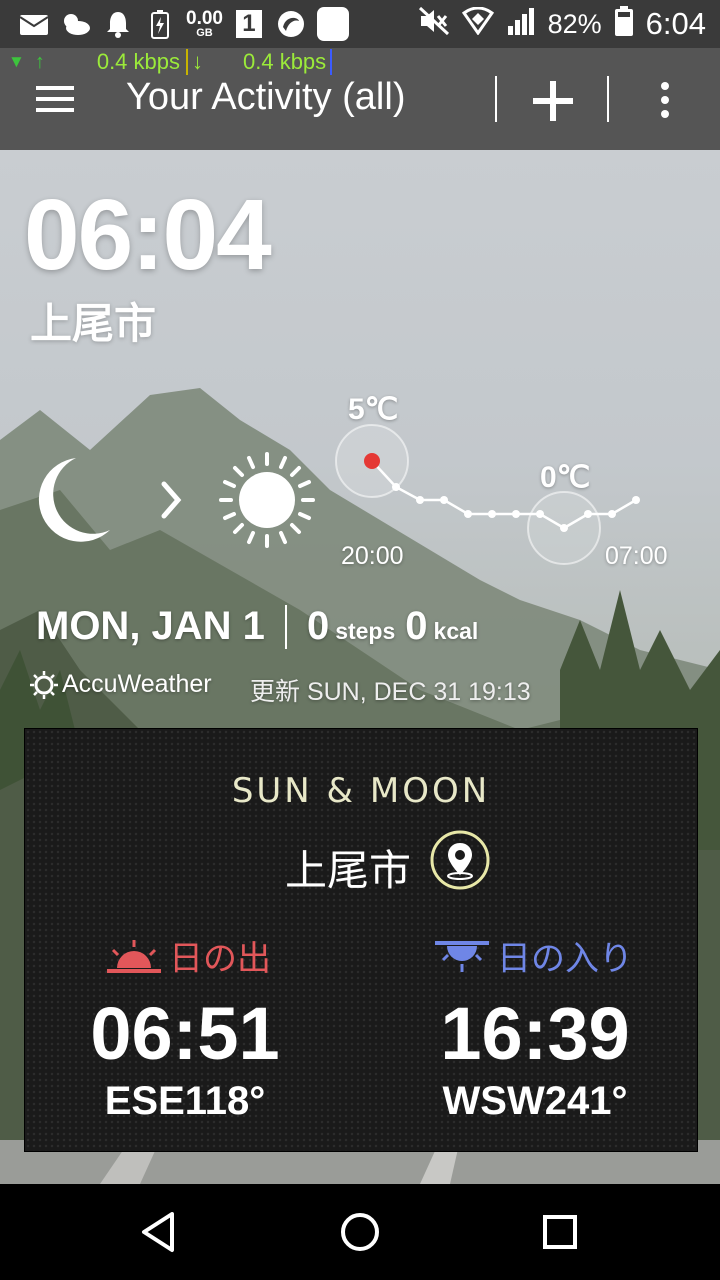 The height and width of the screenshot is (1280, 720). What do you see at coordinates (636, 556) in the screenshot?
I see `graph-end-time: 07:00` at bounding box center [636, 556].